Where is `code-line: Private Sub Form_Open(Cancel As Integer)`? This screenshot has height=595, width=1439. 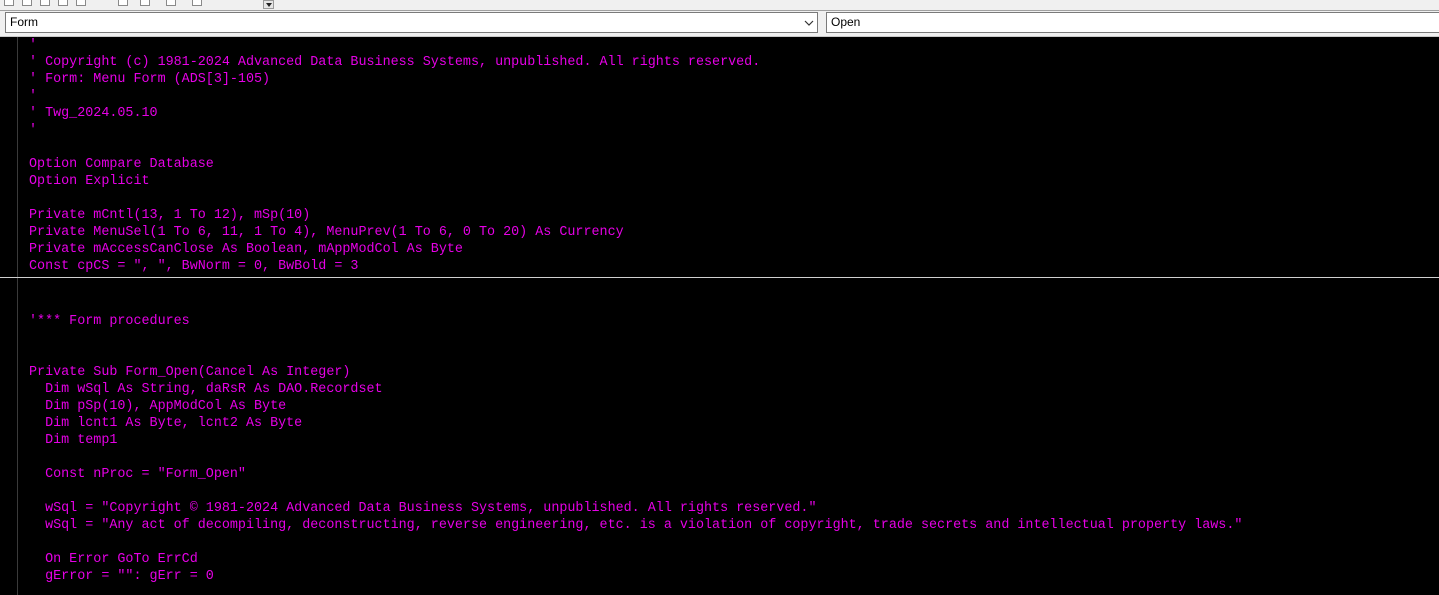
code-line: Private Sub Form_Open(Cancel As Integer) is located at coordinates (635, 372).